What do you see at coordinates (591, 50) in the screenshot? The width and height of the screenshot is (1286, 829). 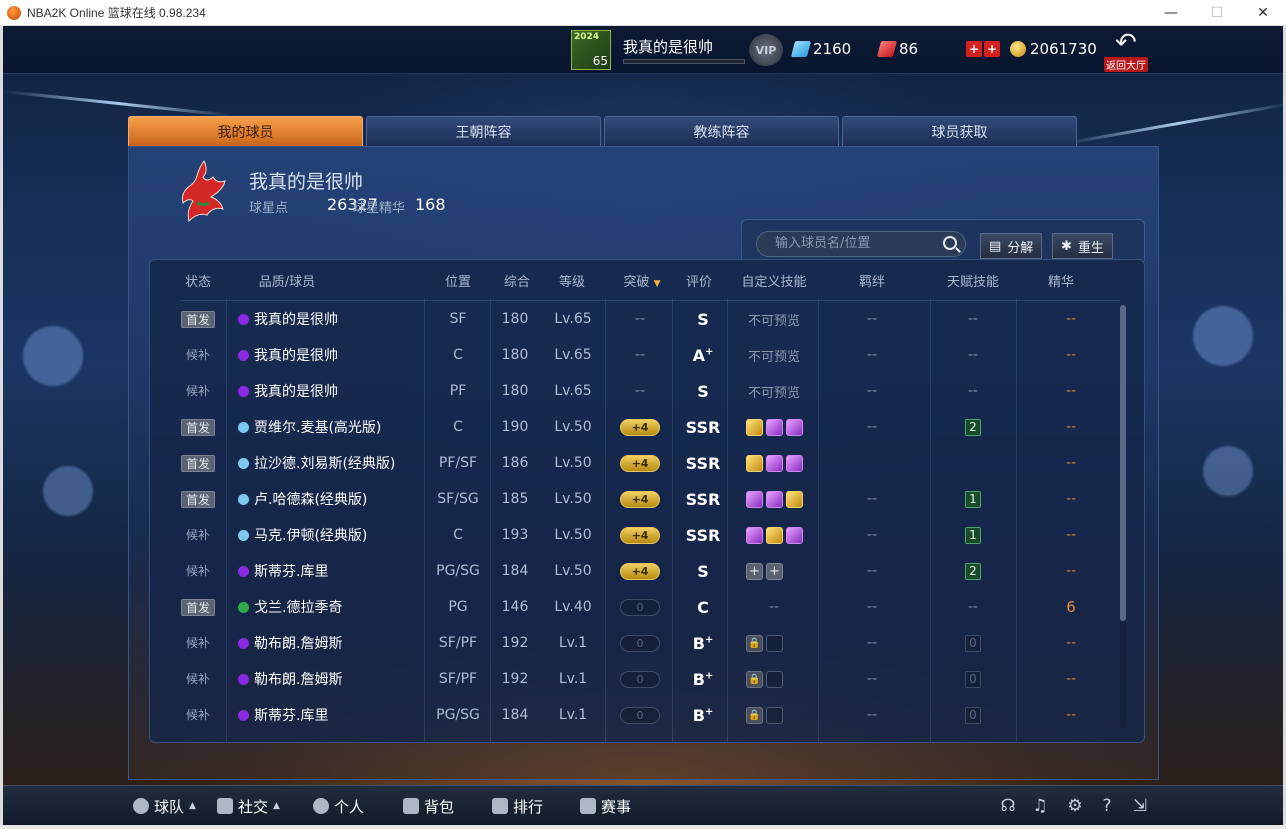 I see `player-card-badge: 2024 65` at bounding box center [591, 50].